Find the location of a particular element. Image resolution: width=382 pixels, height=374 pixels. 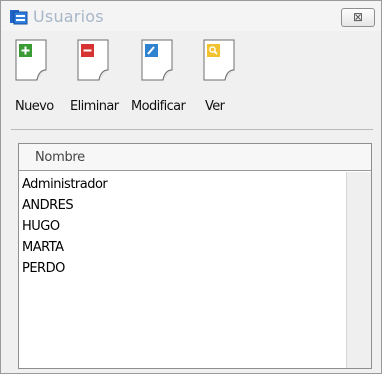

view-document-icon is located at coordinates (219, 60).